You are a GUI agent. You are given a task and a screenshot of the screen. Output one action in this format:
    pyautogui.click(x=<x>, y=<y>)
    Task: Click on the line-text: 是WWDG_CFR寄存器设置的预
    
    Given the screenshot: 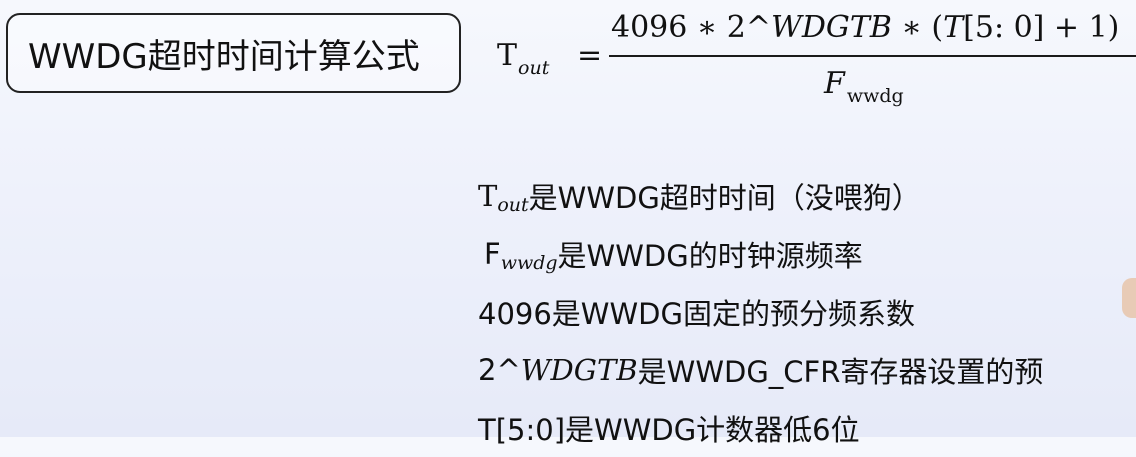 What is the action you would take?
    pyautogui.click(x=840, y=372)
    